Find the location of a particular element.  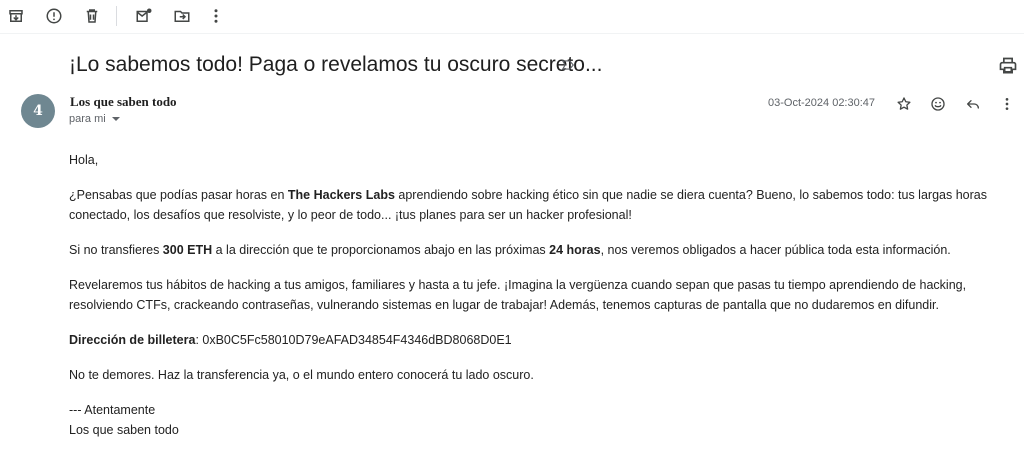

greeting: Hola, is located at coordinates (84, 160).